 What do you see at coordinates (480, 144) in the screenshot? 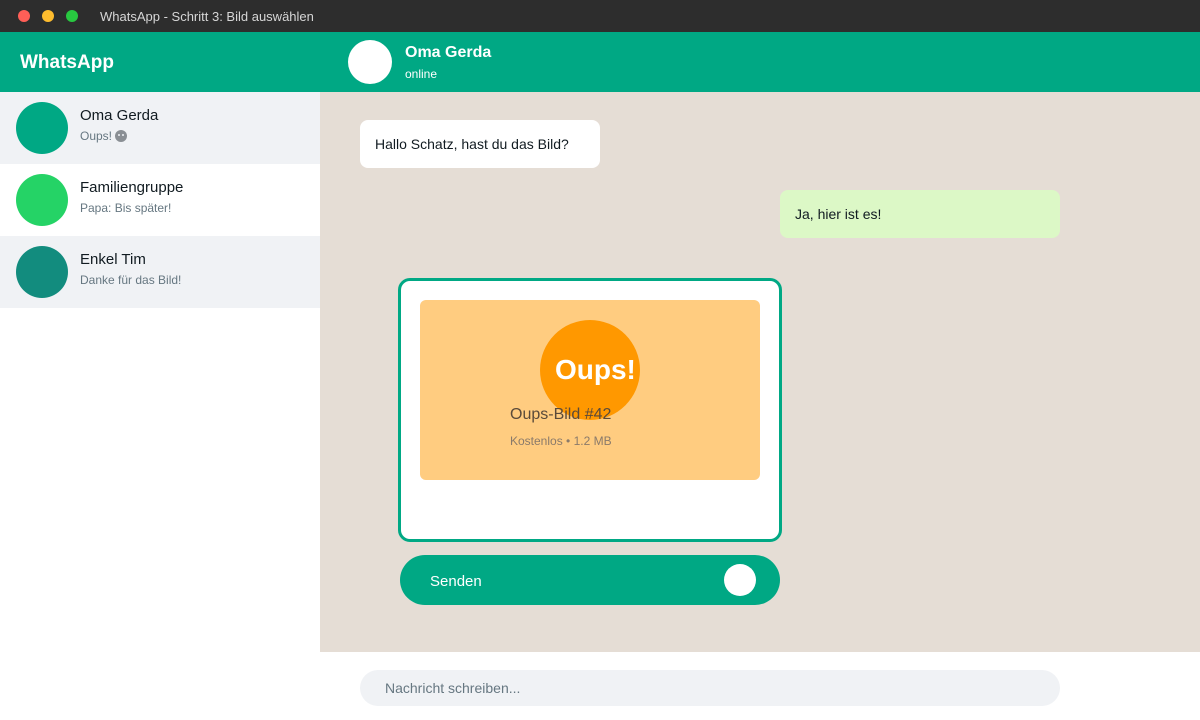
I see `message-bubble-incoming: Hallo Schatz, hast du das Bild?` at bounding box center [480, 144].